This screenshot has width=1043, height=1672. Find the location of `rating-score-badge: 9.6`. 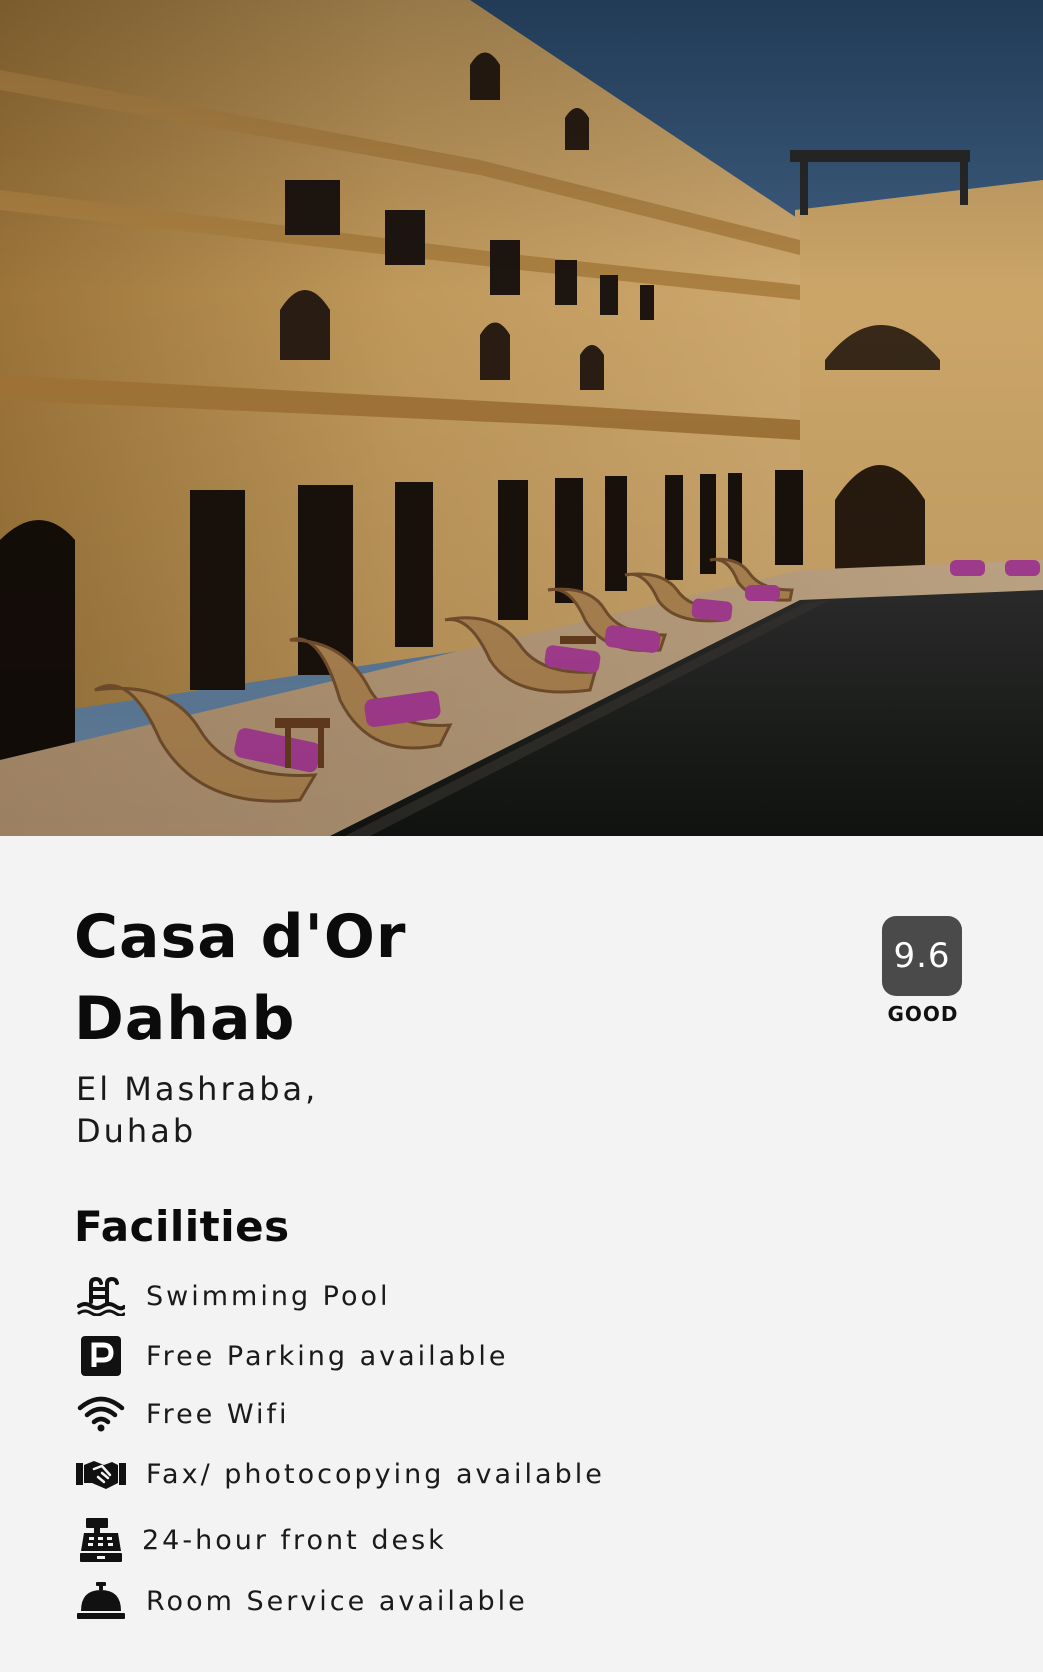

rating-score-badge: 9.6 is located at coordinates (922, 956).